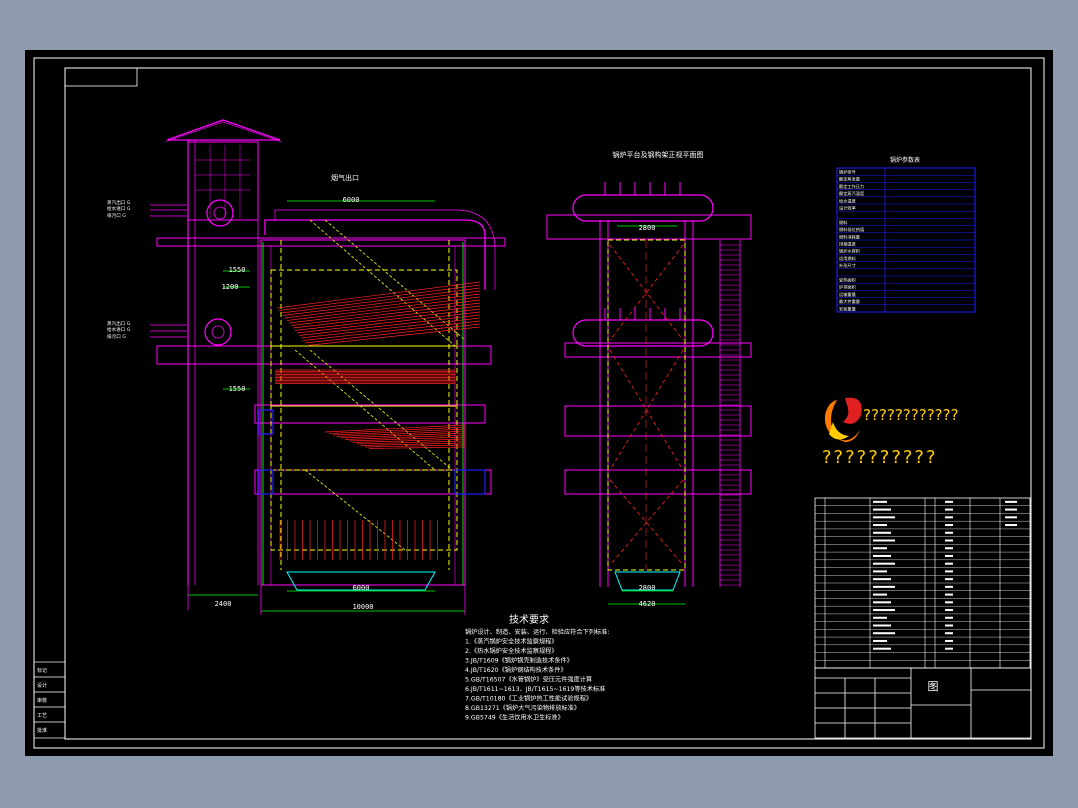 This screenshot has height=808, width=1078. What do you see at coordinates (362, 607) in the screenshot?
I see `dim-side-bottom-outer: 10000` at bounding box center [362, 607].